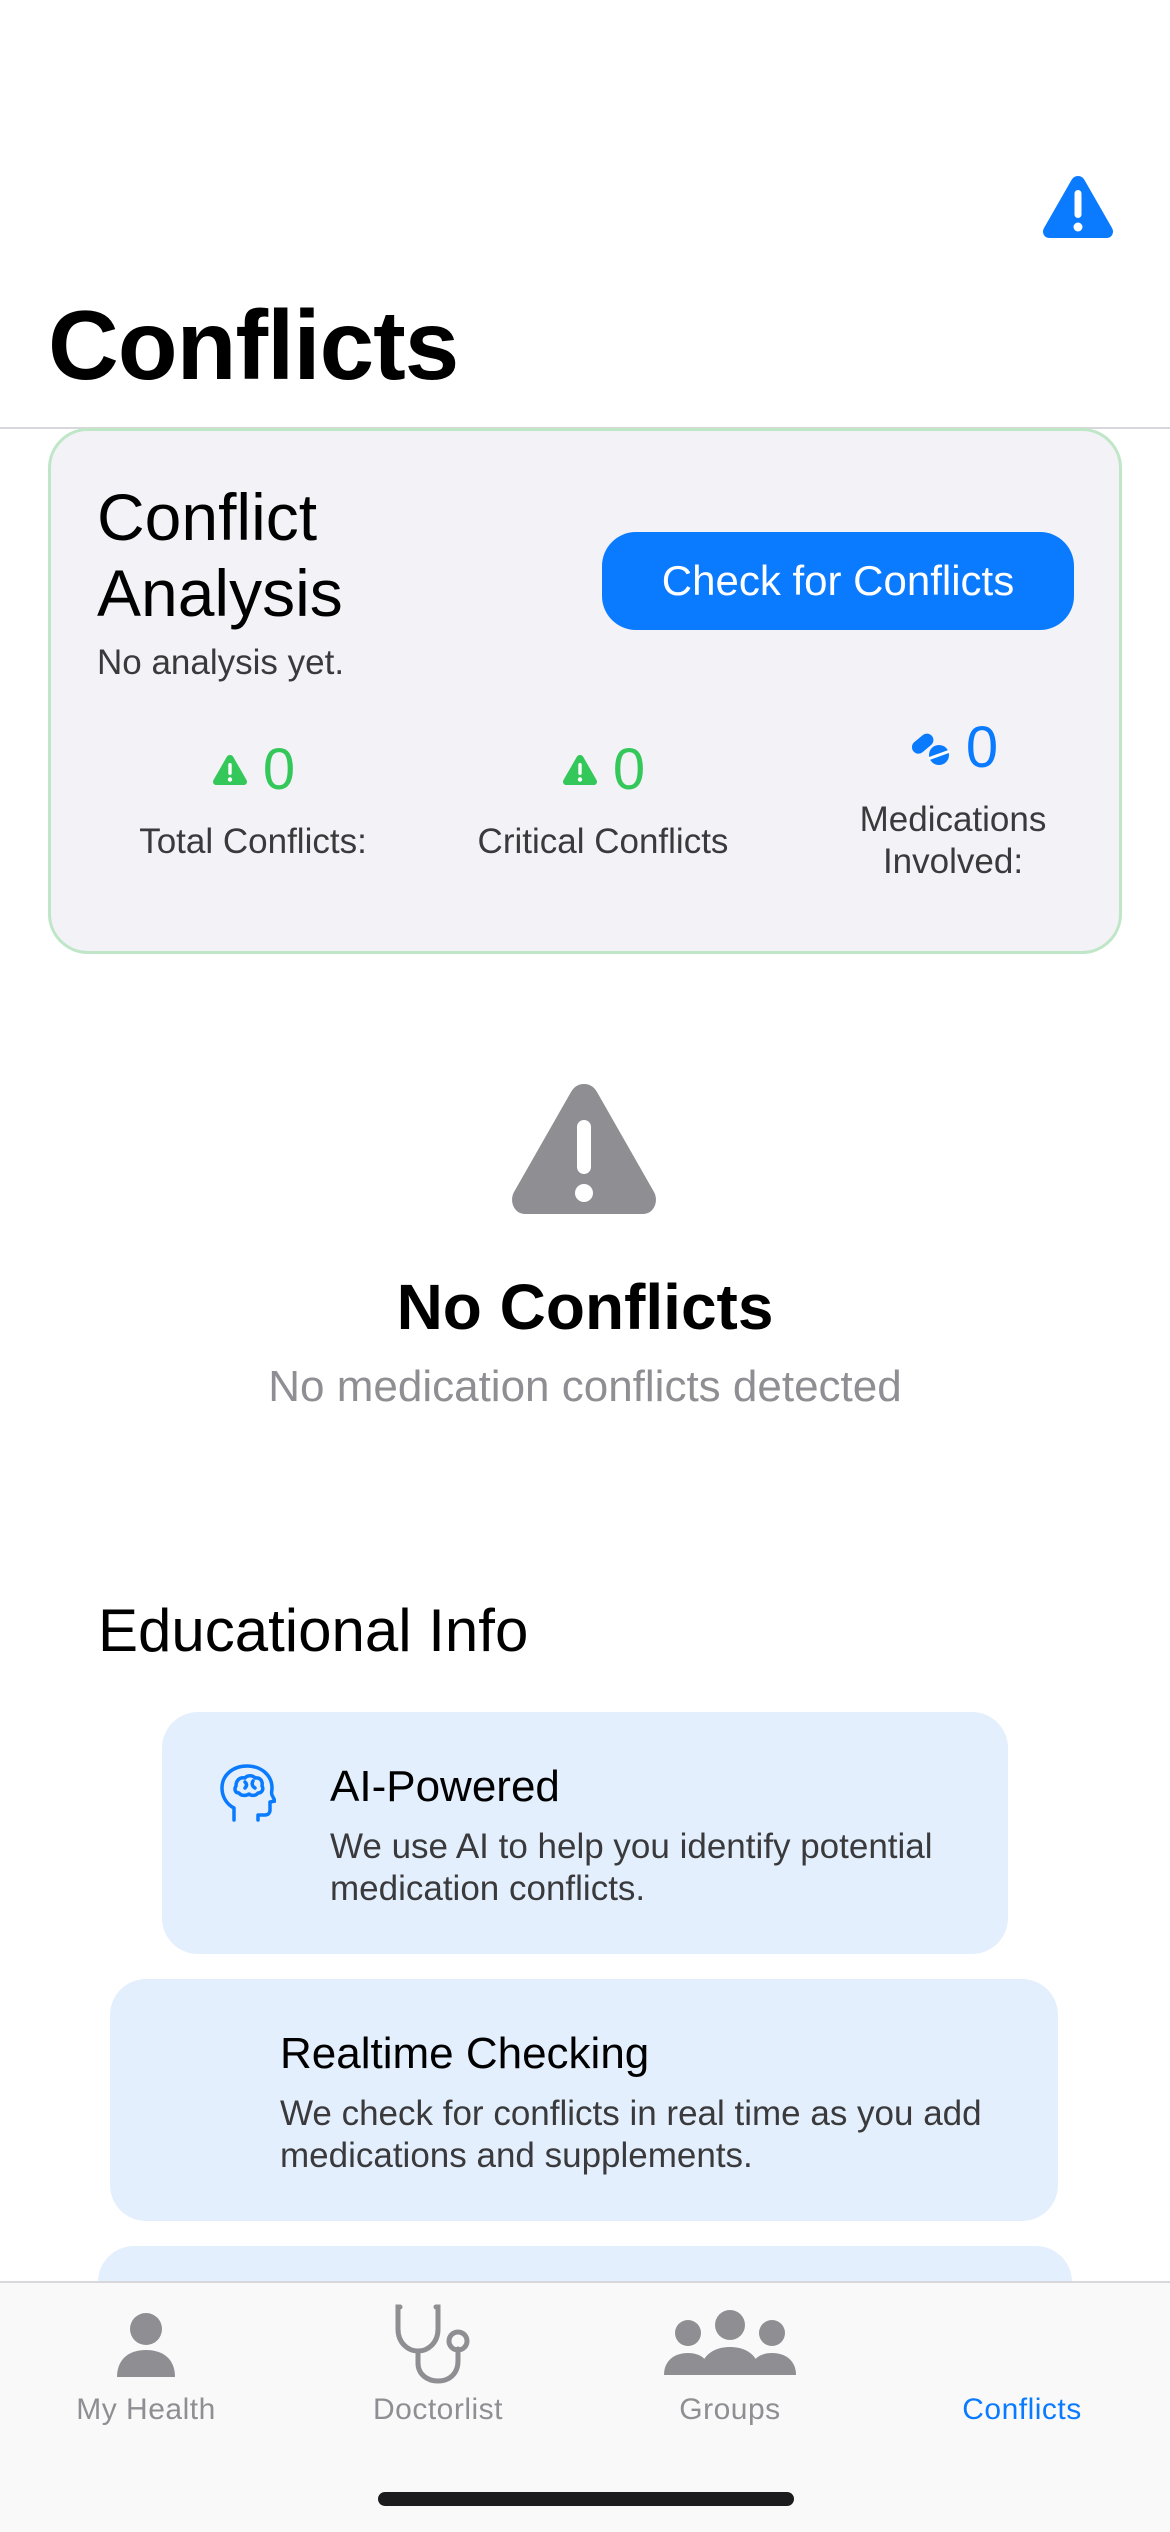 The width and height of the screenshot is (1170, 2532). Describe the element at coordinates (585, 1386) in the screenshot. I see `empty-state-subtitle: No medication conflicts detected` at that location.